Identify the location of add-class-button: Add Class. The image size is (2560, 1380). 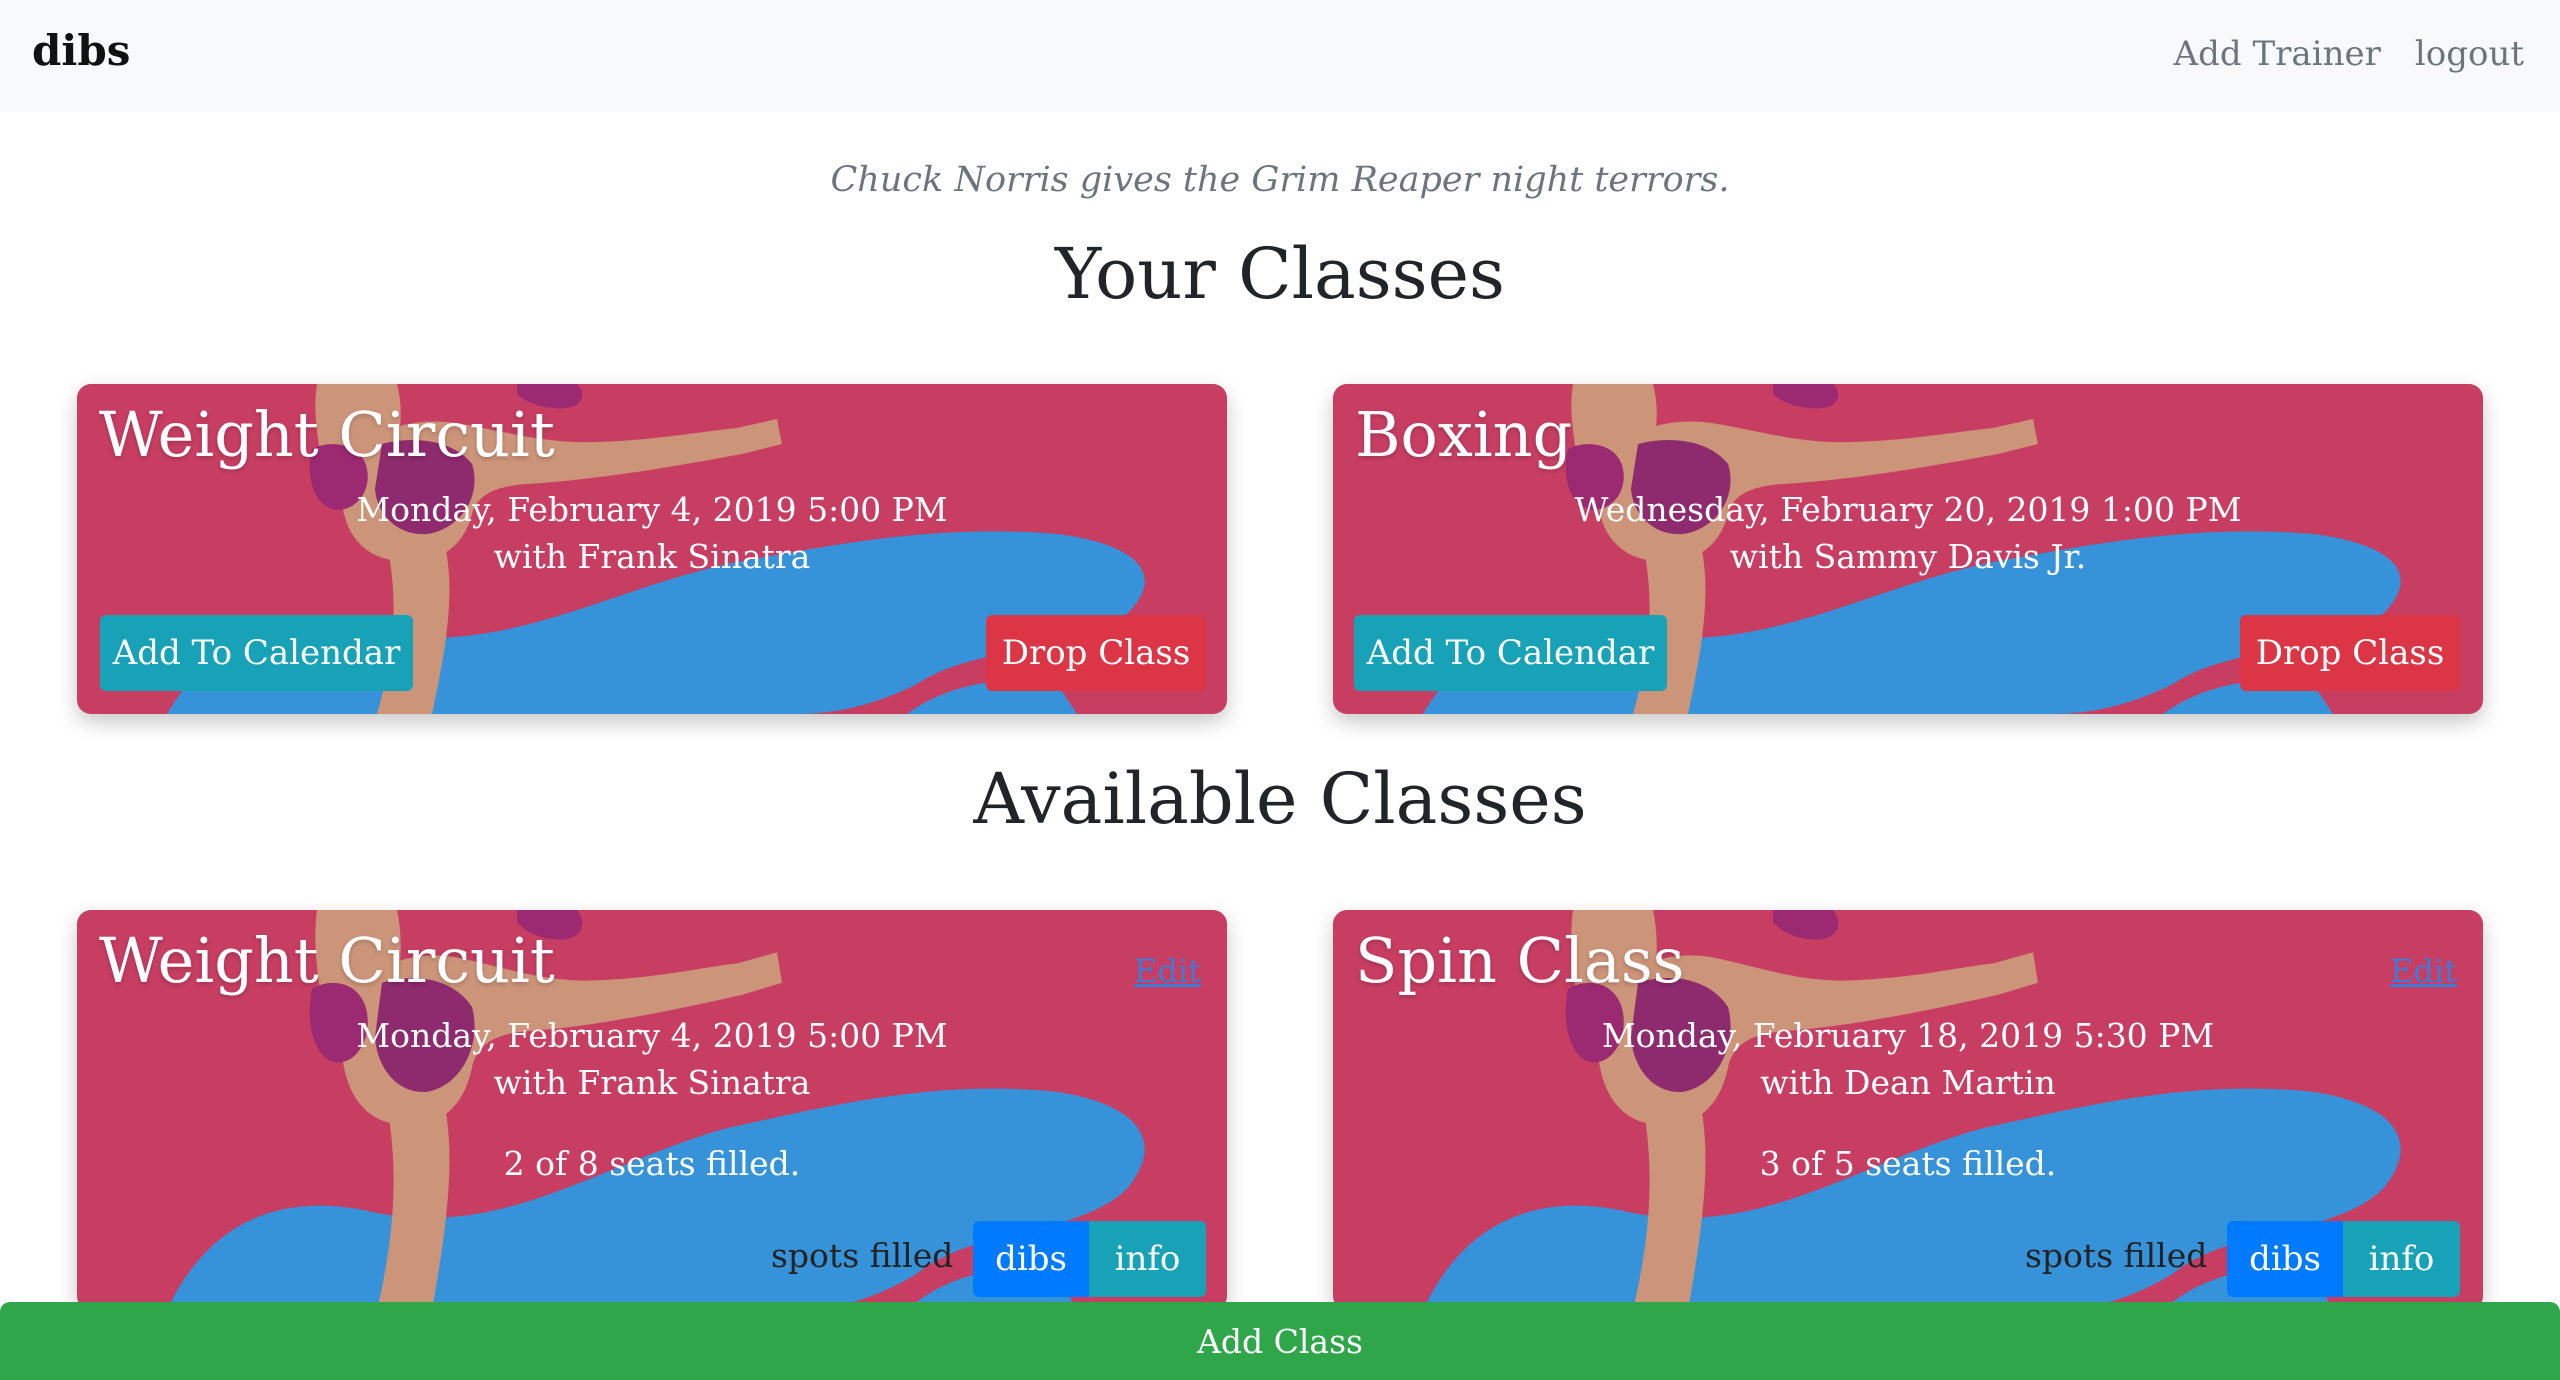
(1280, 1341).